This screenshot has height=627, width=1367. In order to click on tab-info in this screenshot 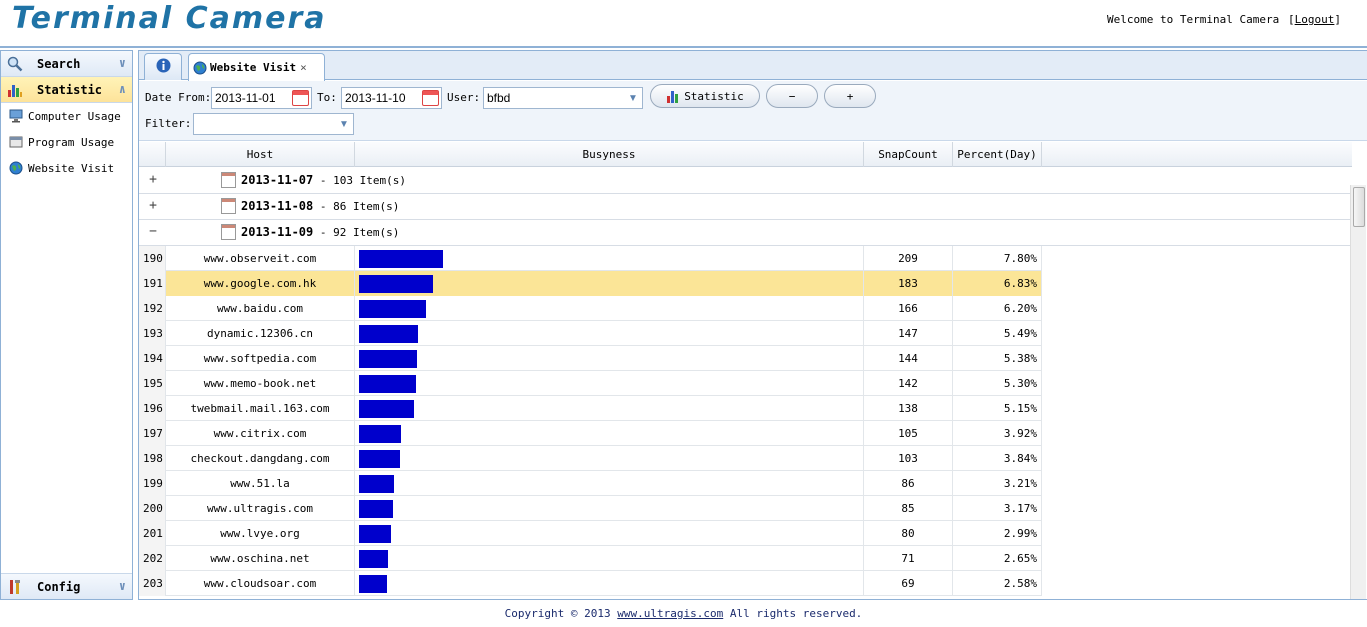, I will do `click(163, 66)`.